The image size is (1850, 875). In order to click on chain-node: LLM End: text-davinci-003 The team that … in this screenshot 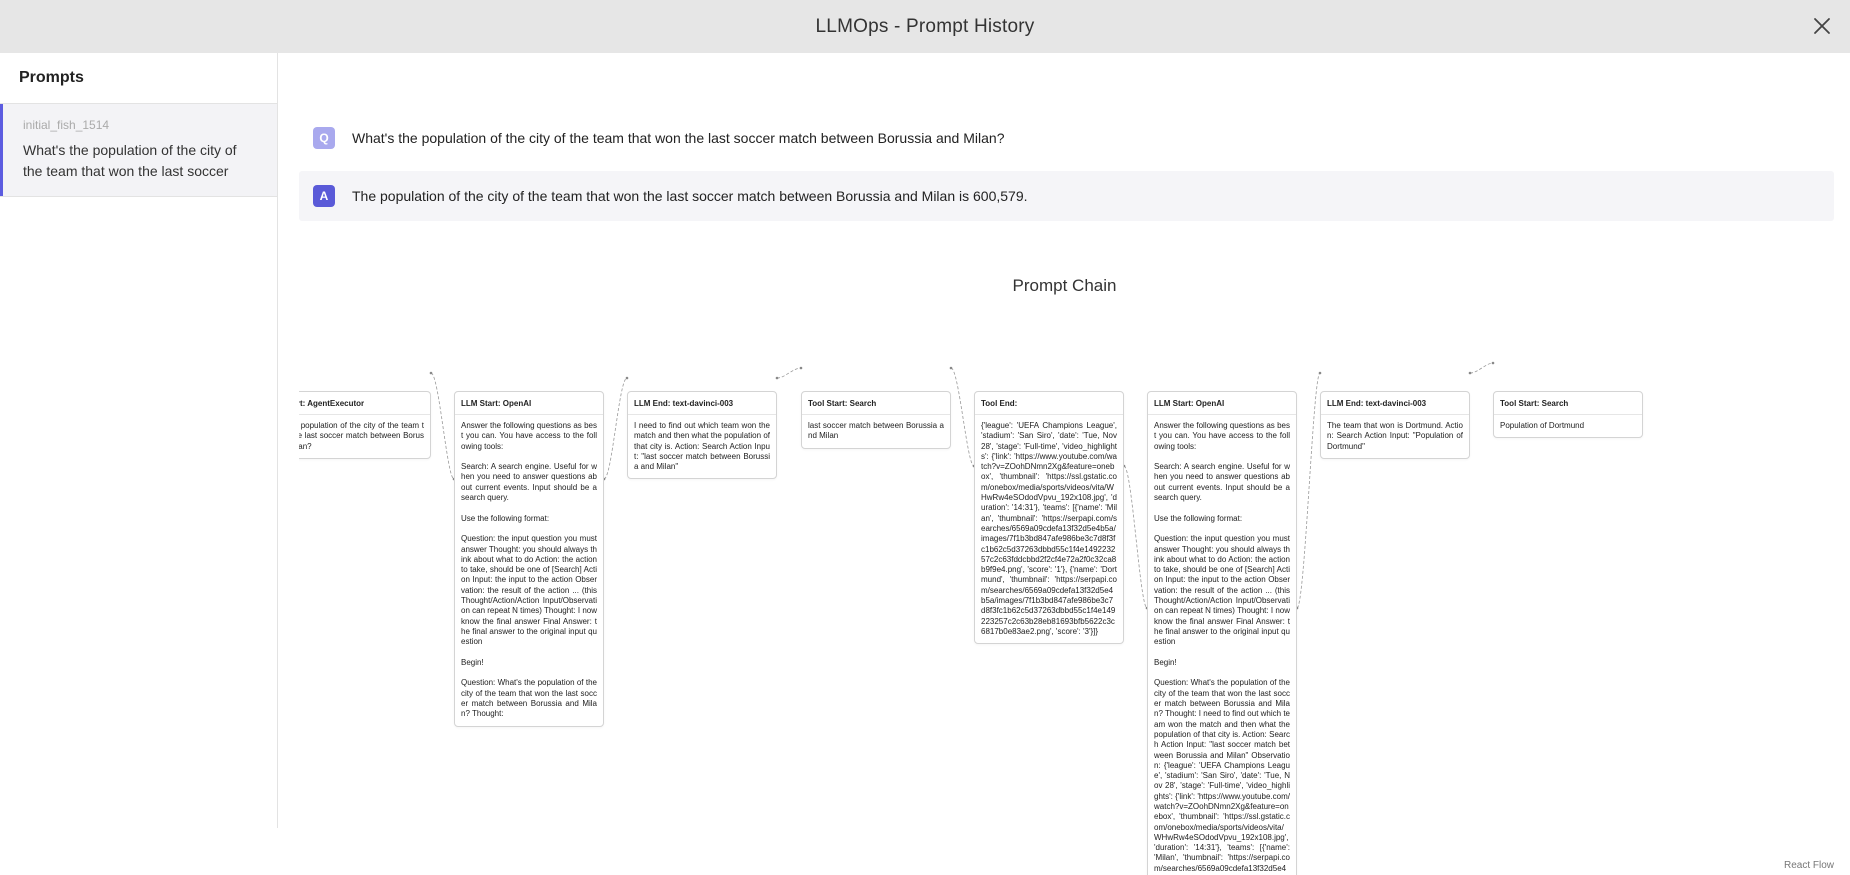, I will do `click(1395, 425)`.